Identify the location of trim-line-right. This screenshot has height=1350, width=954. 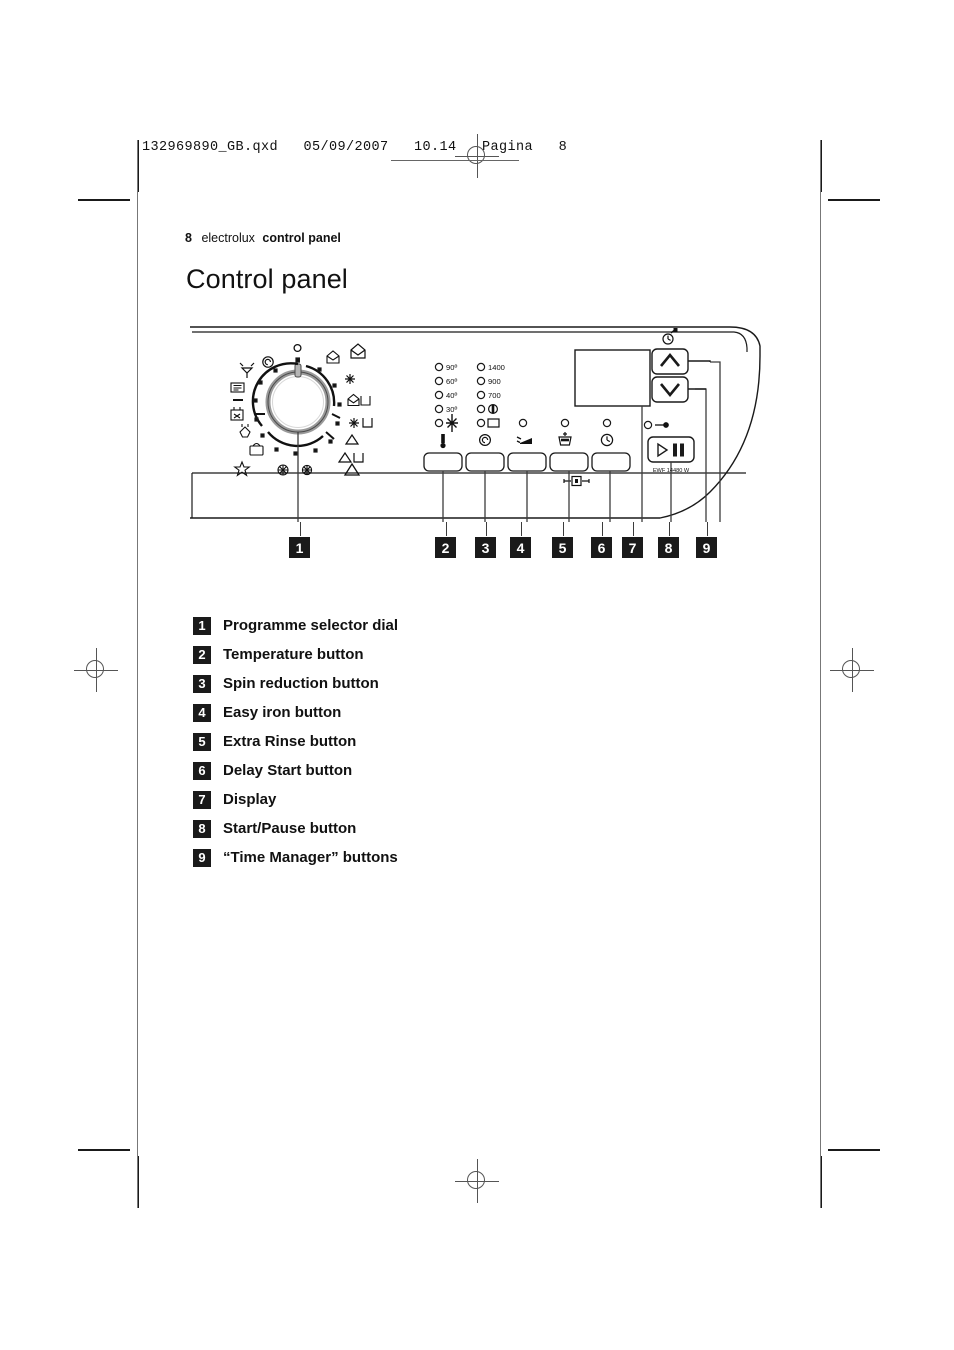
(820, 674).